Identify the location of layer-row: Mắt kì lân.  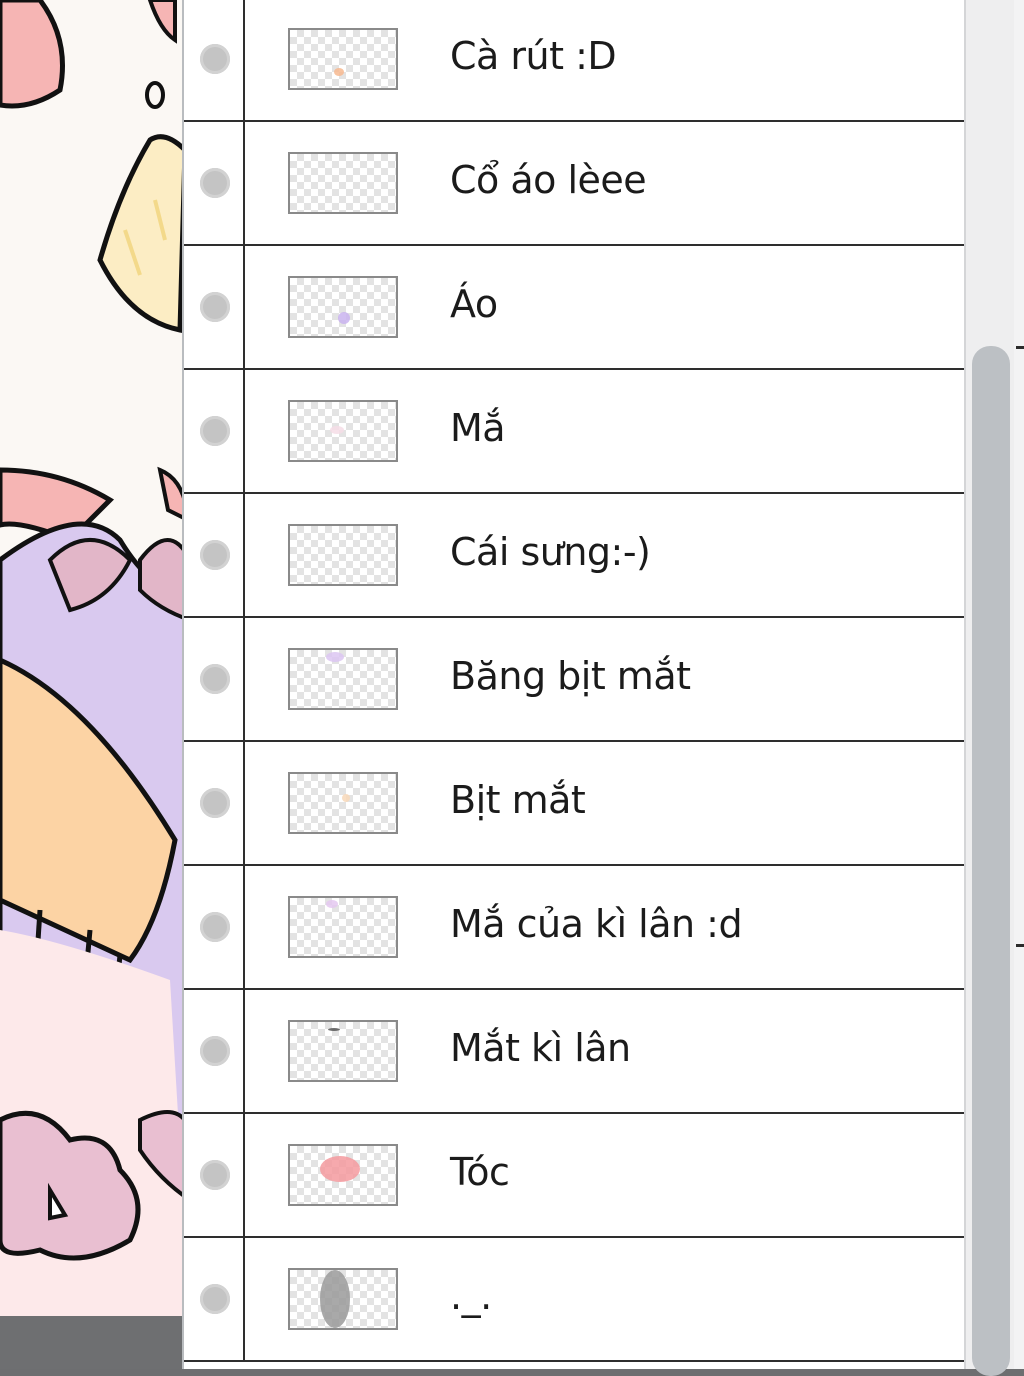
(574, 1052).